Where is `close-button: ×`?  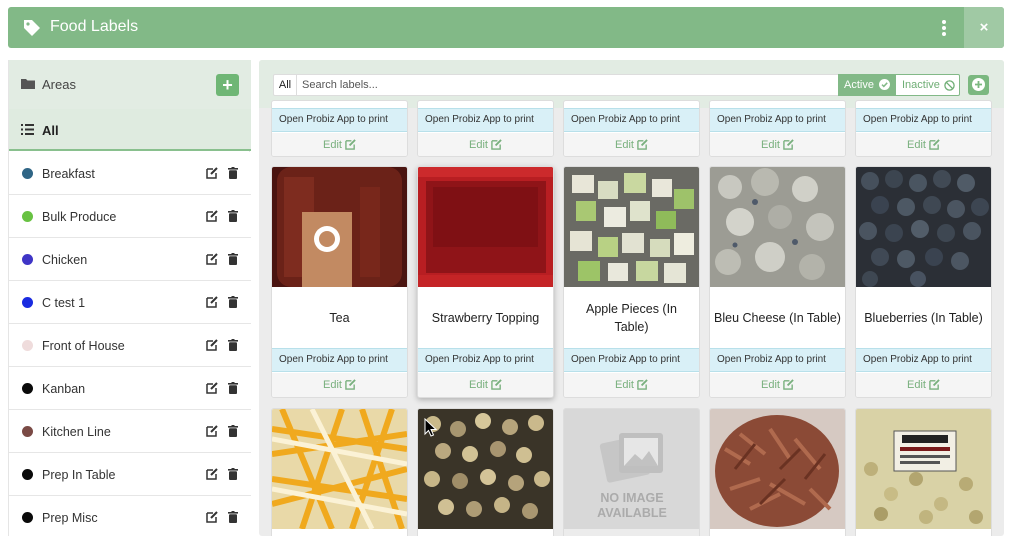
close-button: × is located at coordinates (984, 27).